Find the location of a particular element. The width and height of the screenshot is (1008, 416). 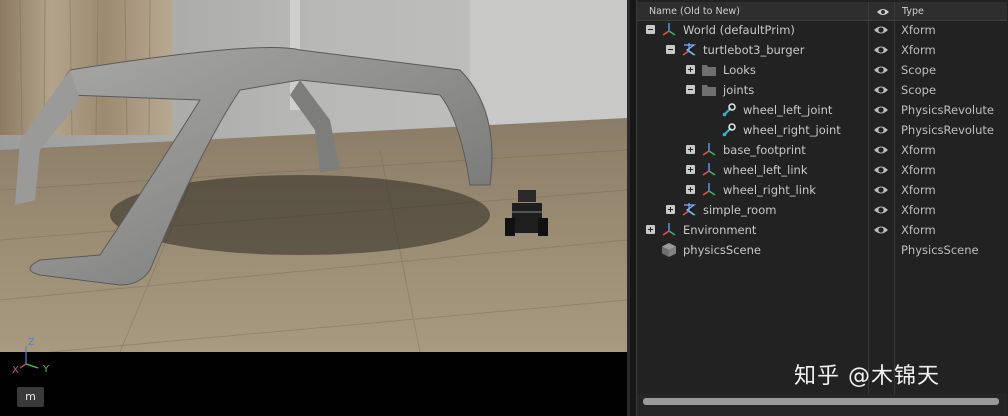

tree-row-label: base_footprint is located at coordinates (764, 150).